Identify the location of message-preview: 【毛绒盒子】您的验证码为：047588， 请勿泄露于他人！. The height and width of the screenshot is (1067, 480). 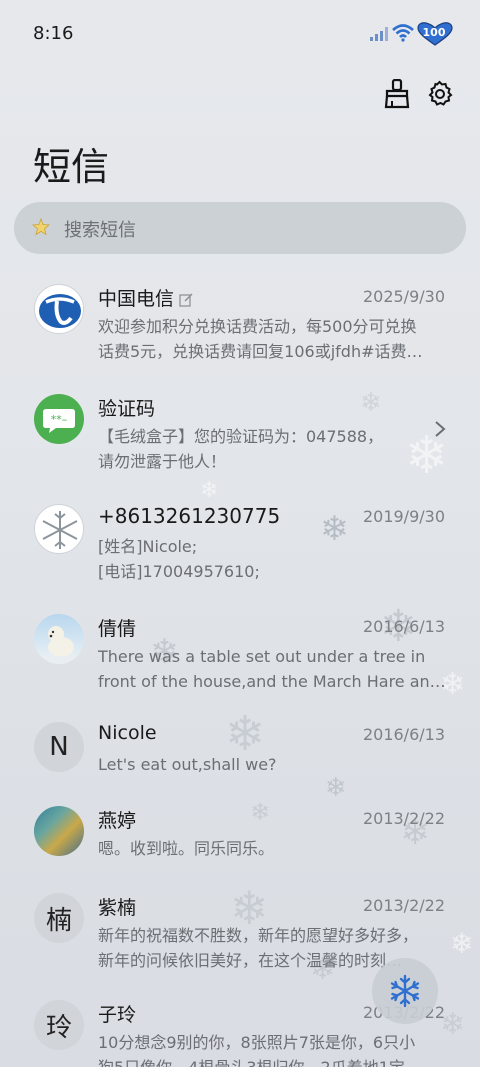
(241, 449).